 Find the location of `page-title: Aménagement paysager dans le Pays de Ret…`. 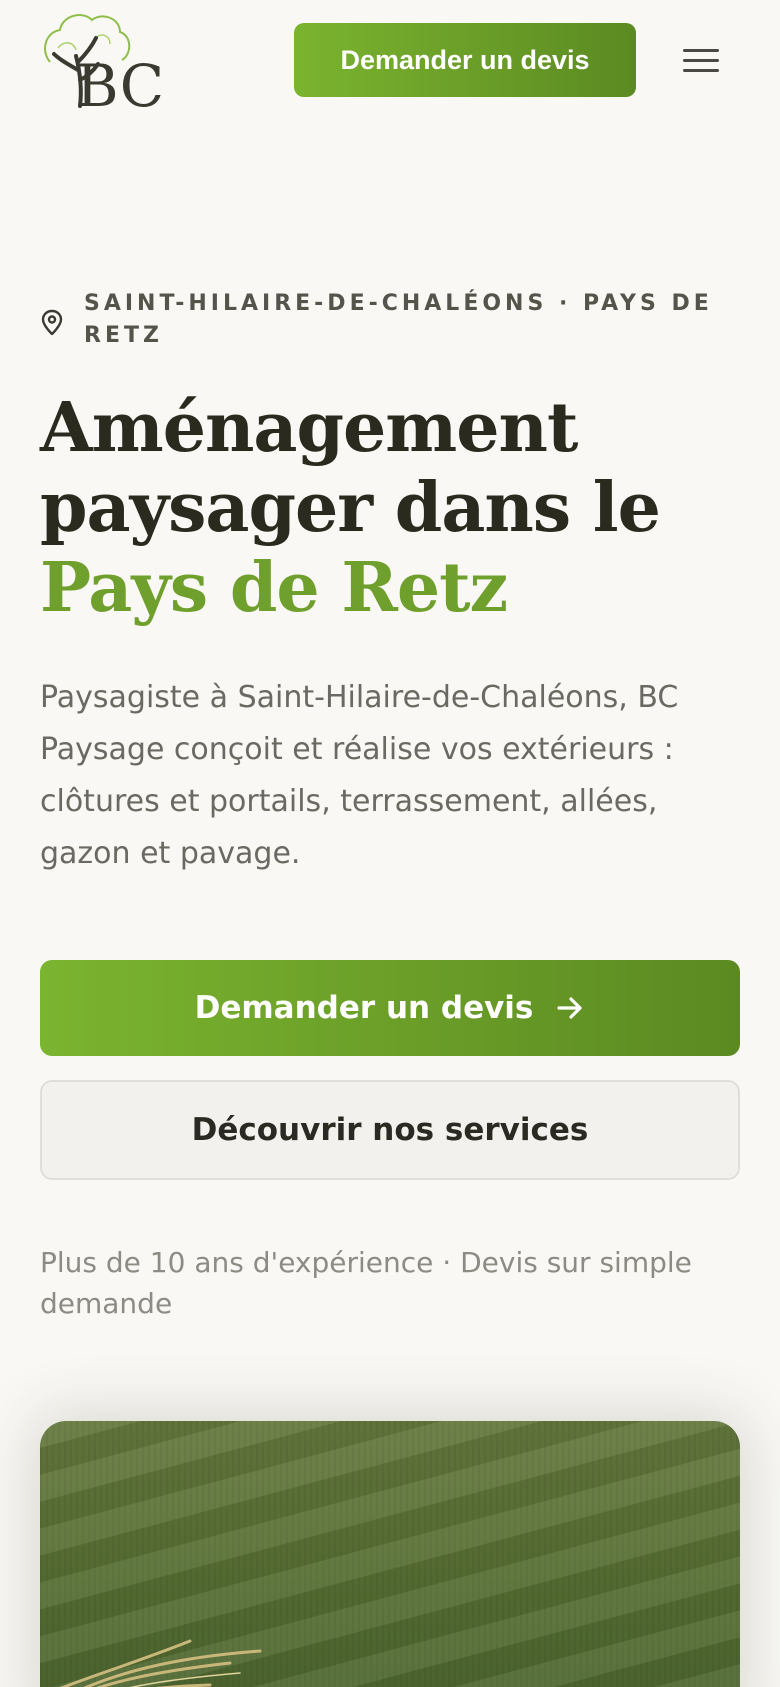

page-title: Aménagement paysager dans le Pays de Ret… is located at coordinates (400, 508).